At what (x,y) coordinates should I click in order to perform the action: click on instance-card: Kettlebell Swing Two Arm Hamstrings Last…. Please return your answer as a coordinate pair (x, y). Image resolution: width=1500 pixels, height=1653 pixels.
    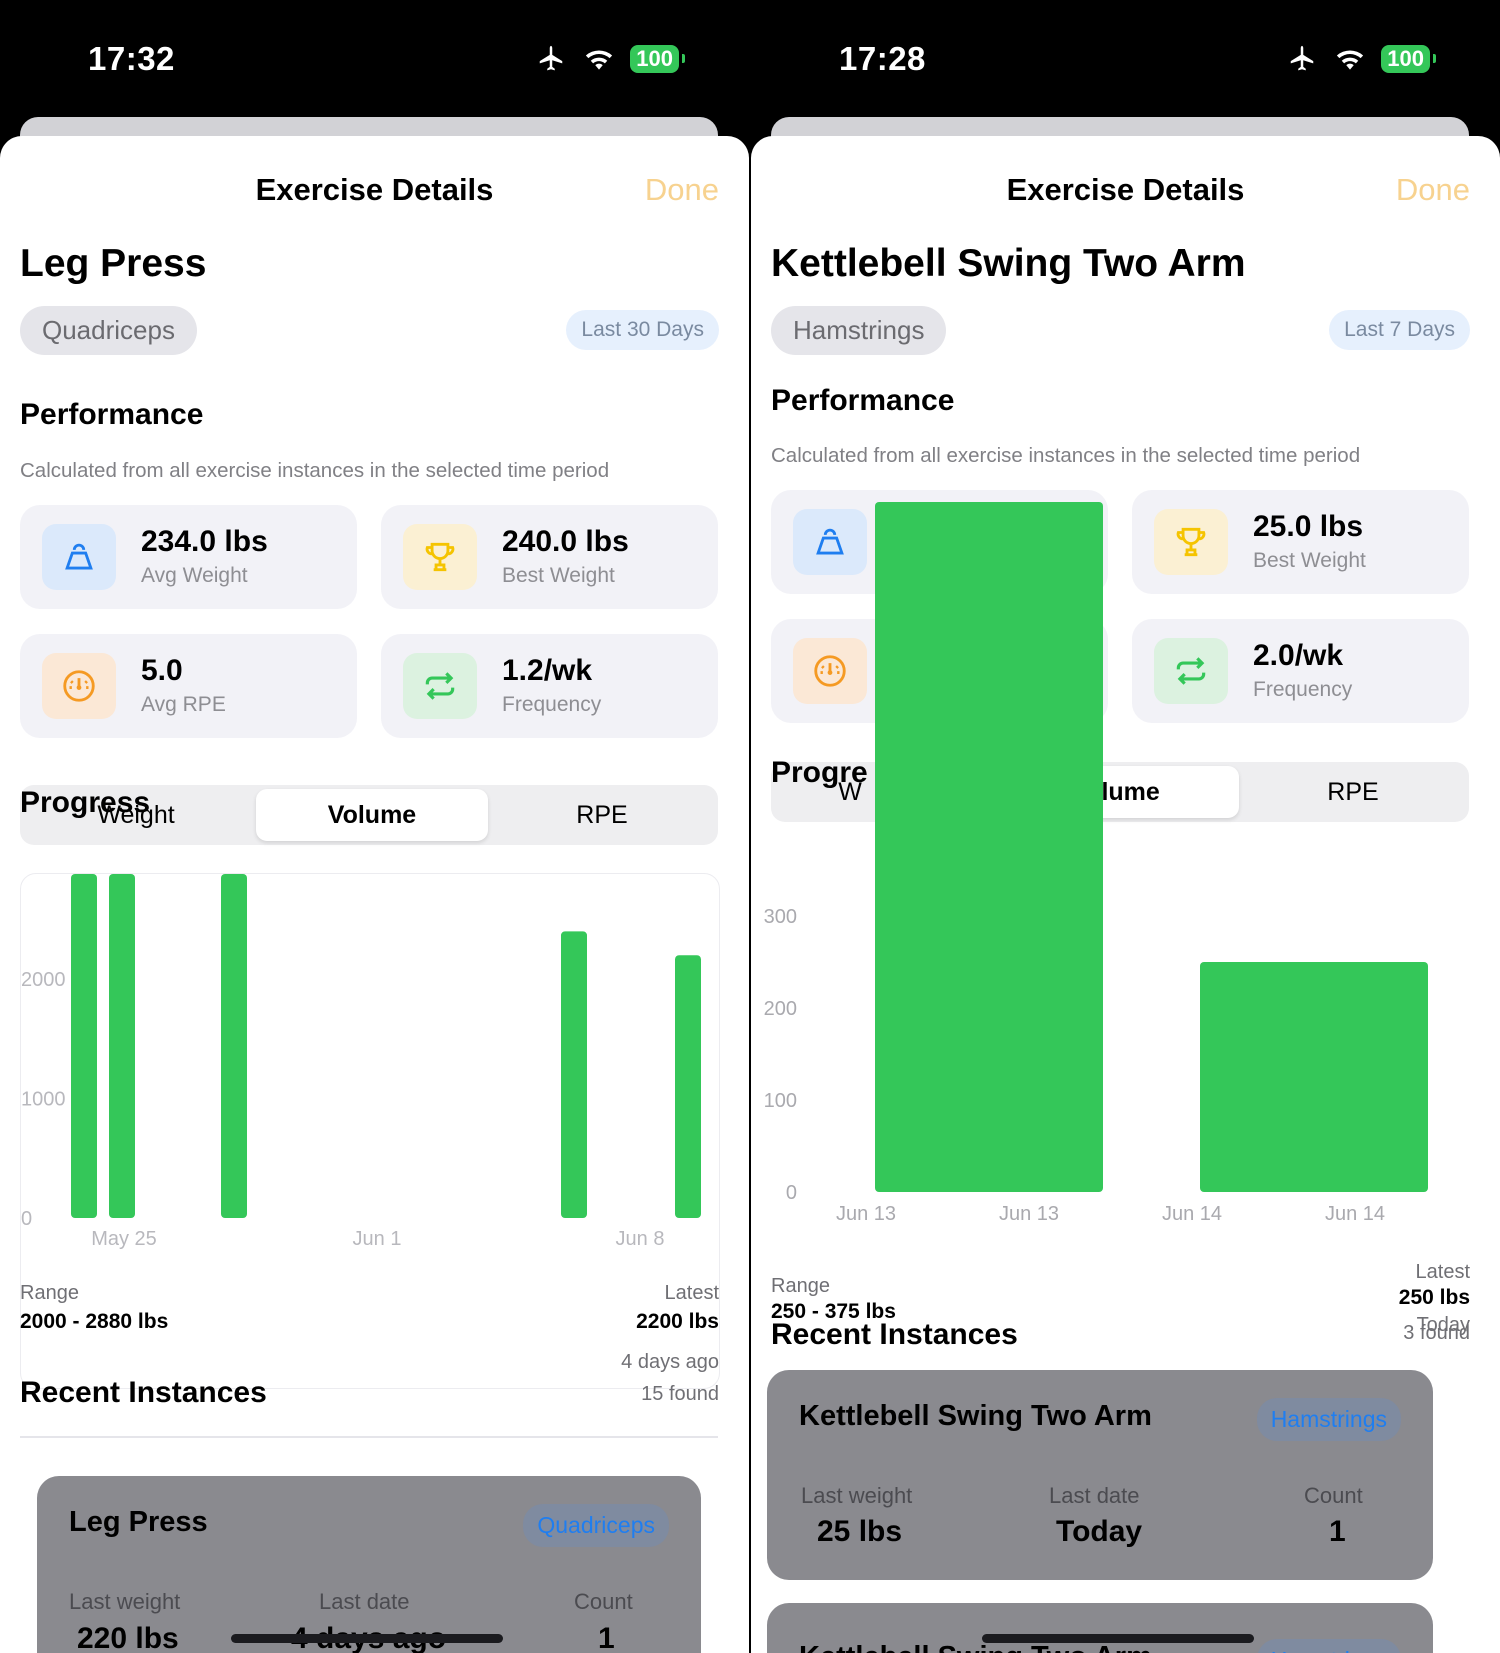
    Looking at the image, I should click on (1100, 1475).